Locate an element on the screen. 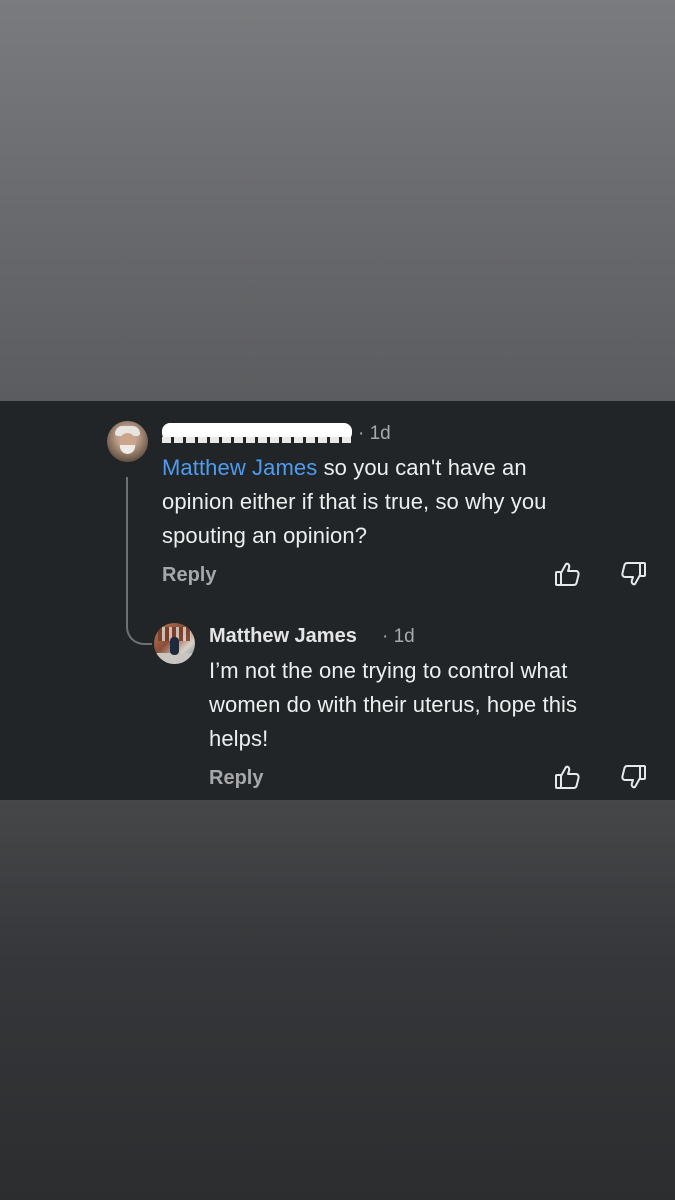 Image resolution: width=675 pixels, height=1200 pixels. avatar-matthew-james is located at coordinates (174, 643).